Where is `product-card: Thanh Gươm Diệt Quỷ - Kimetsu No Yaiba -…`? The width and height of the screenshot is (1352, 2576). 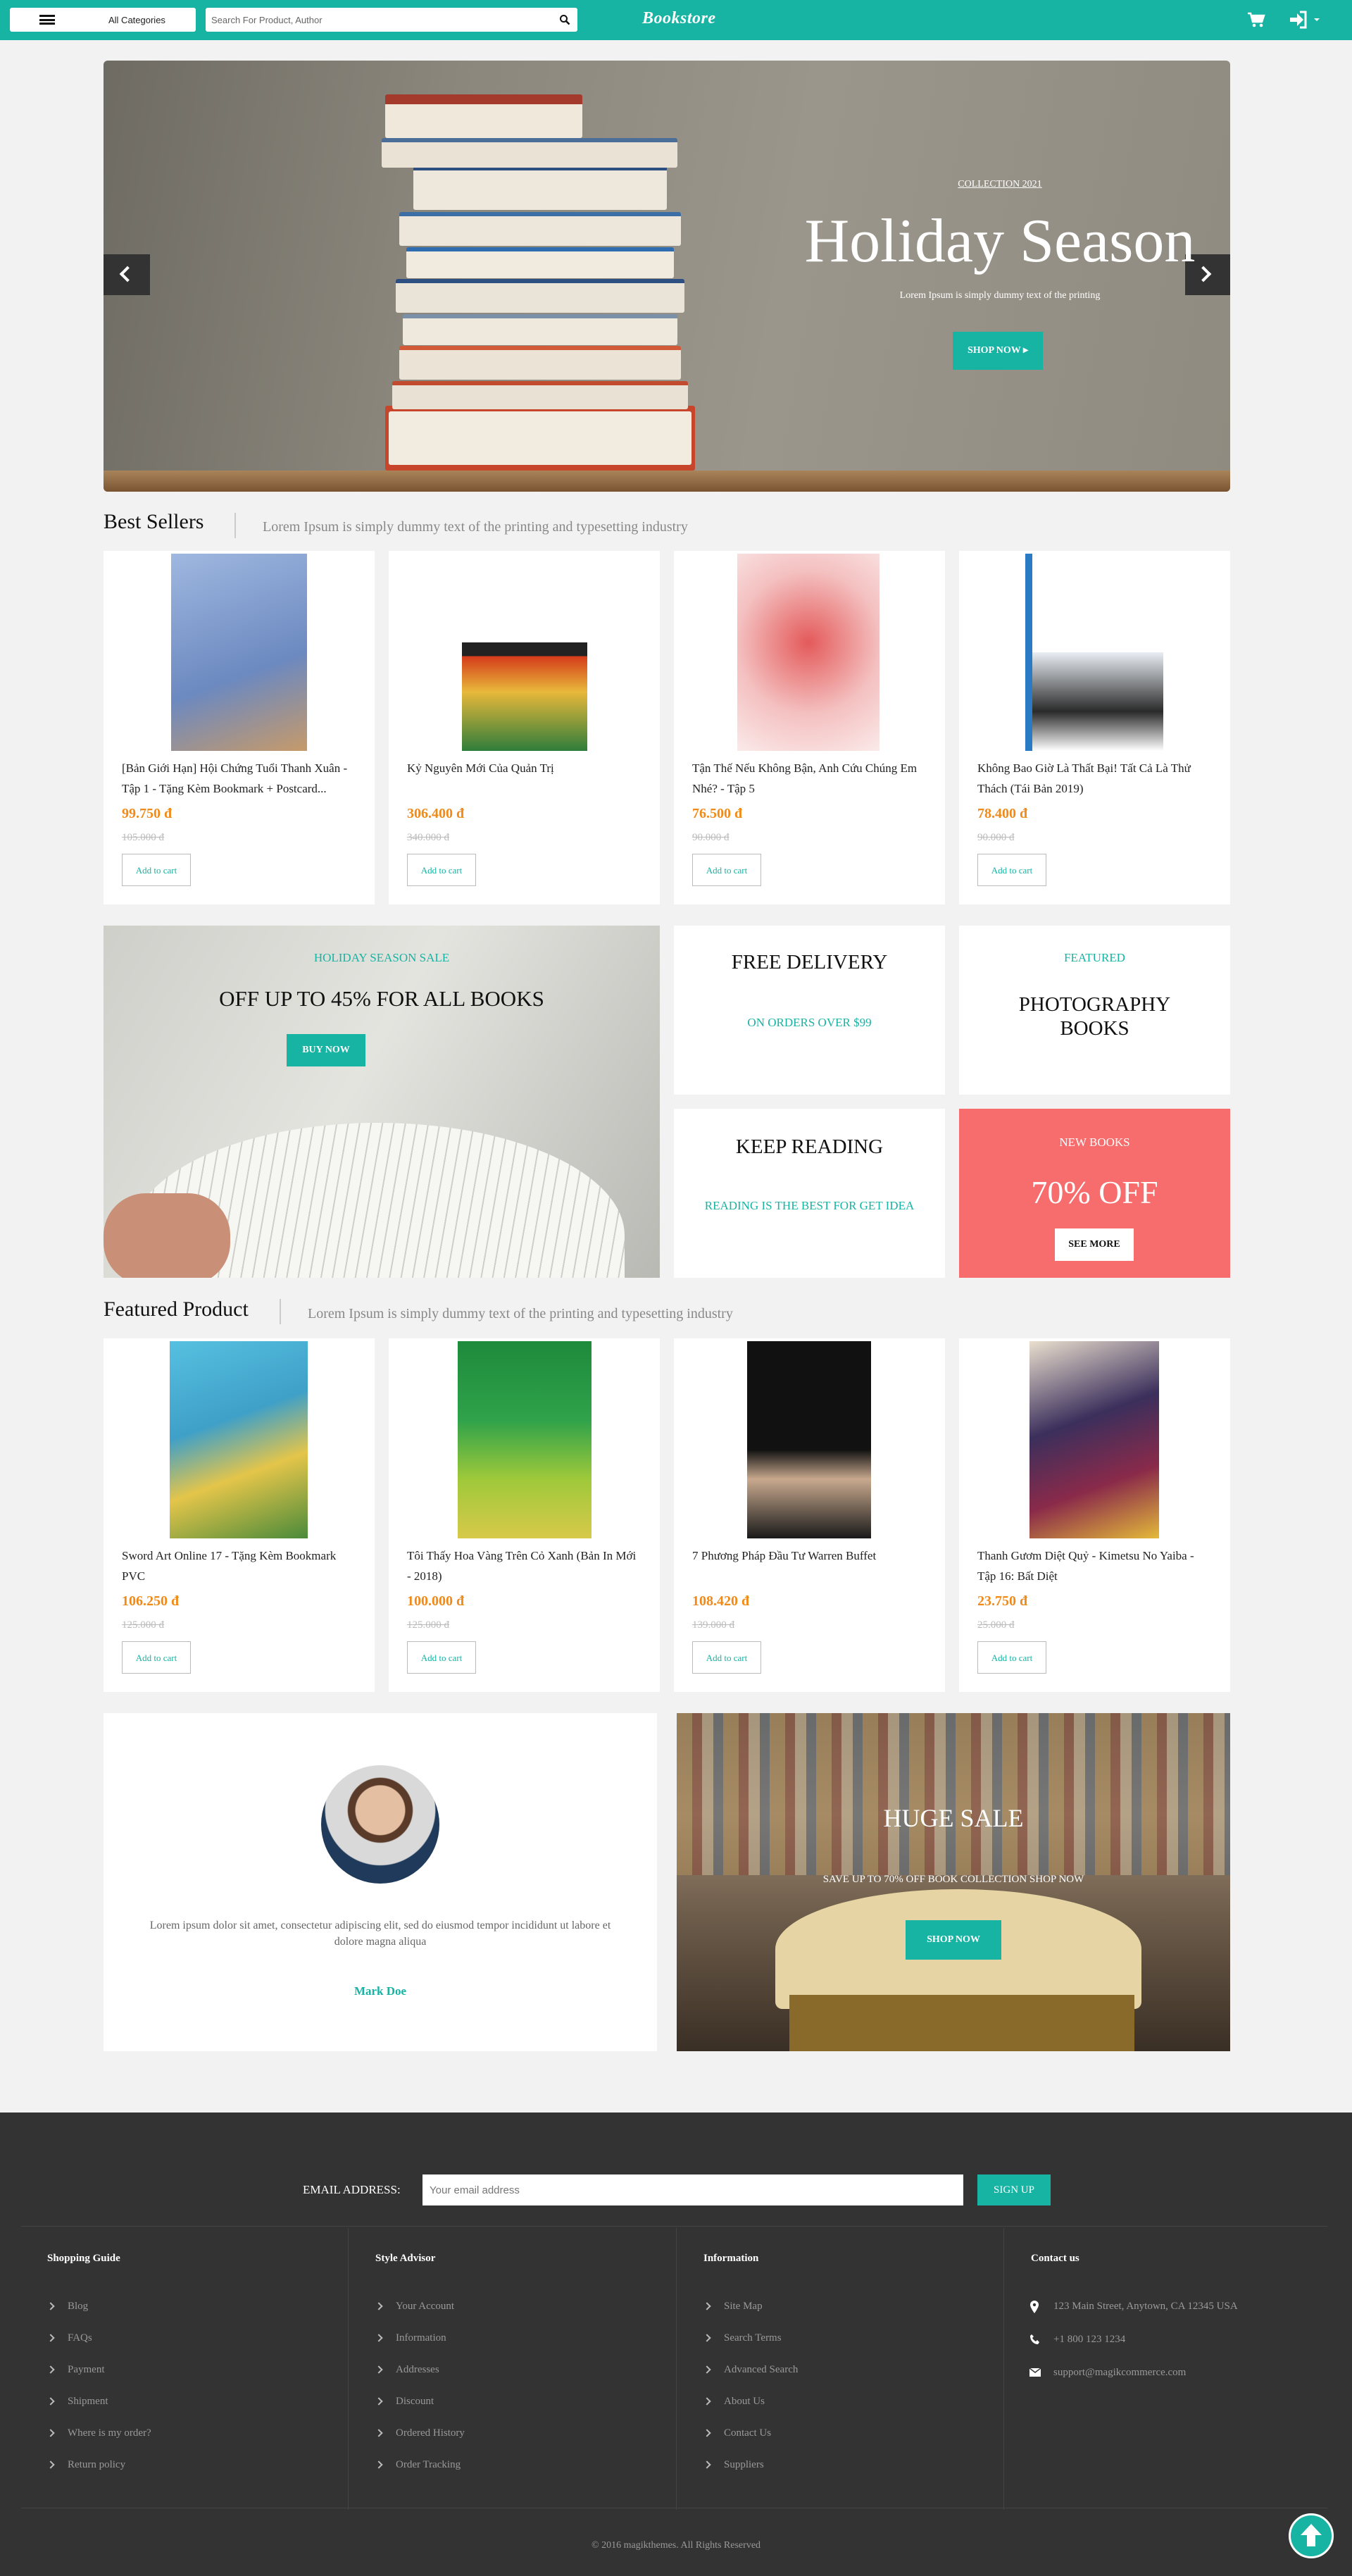
product-card: Thanh Gươm Diệt Quỷ - Kimetsu No Yaiba -… is located at coordinates (1094, 1515).